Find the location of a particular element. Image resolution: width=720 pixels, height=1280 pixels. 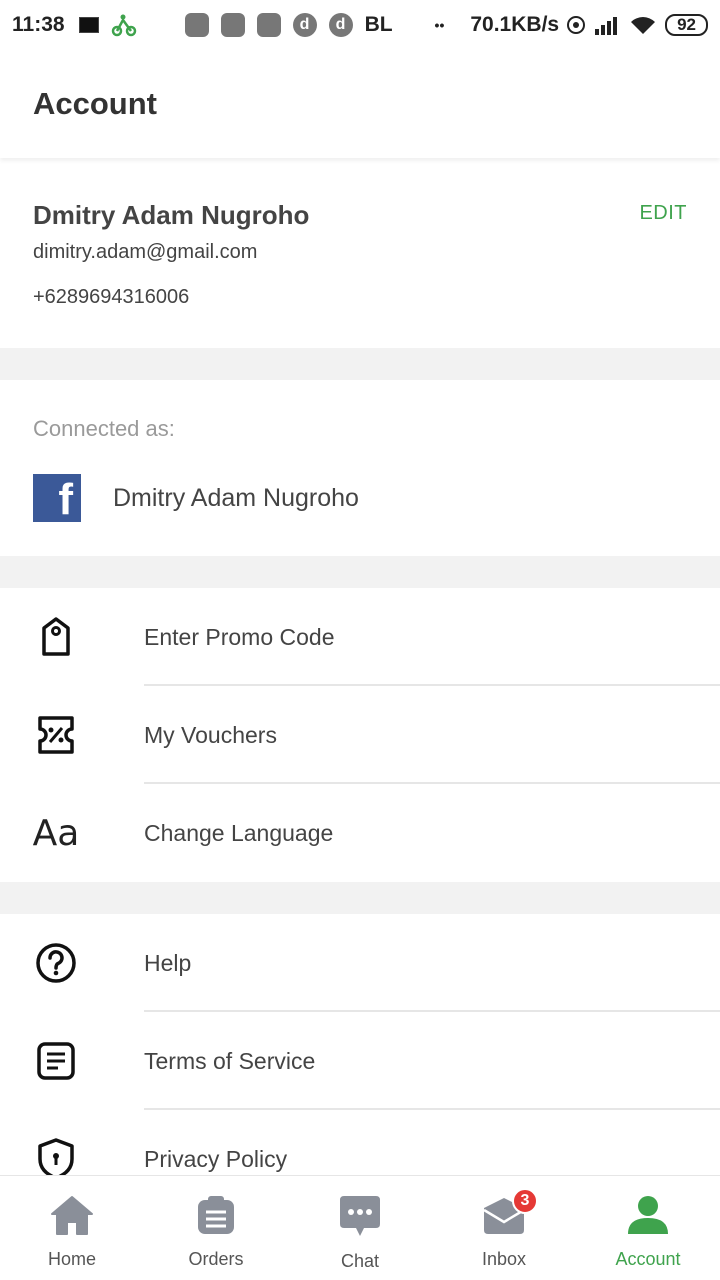

connected-label: Connected as: is located at coordinates (104, 428).